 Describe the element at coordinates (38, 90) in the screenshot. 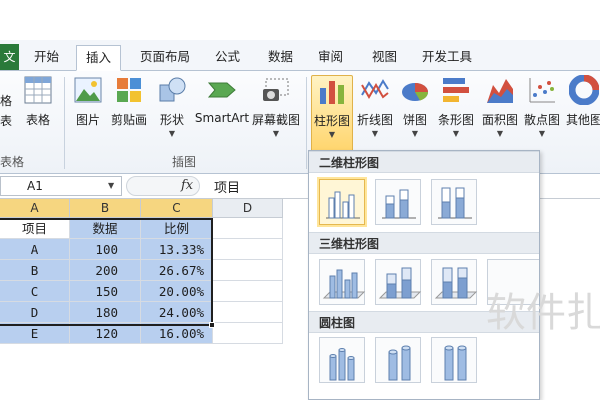

I see `table-icon` at that location.